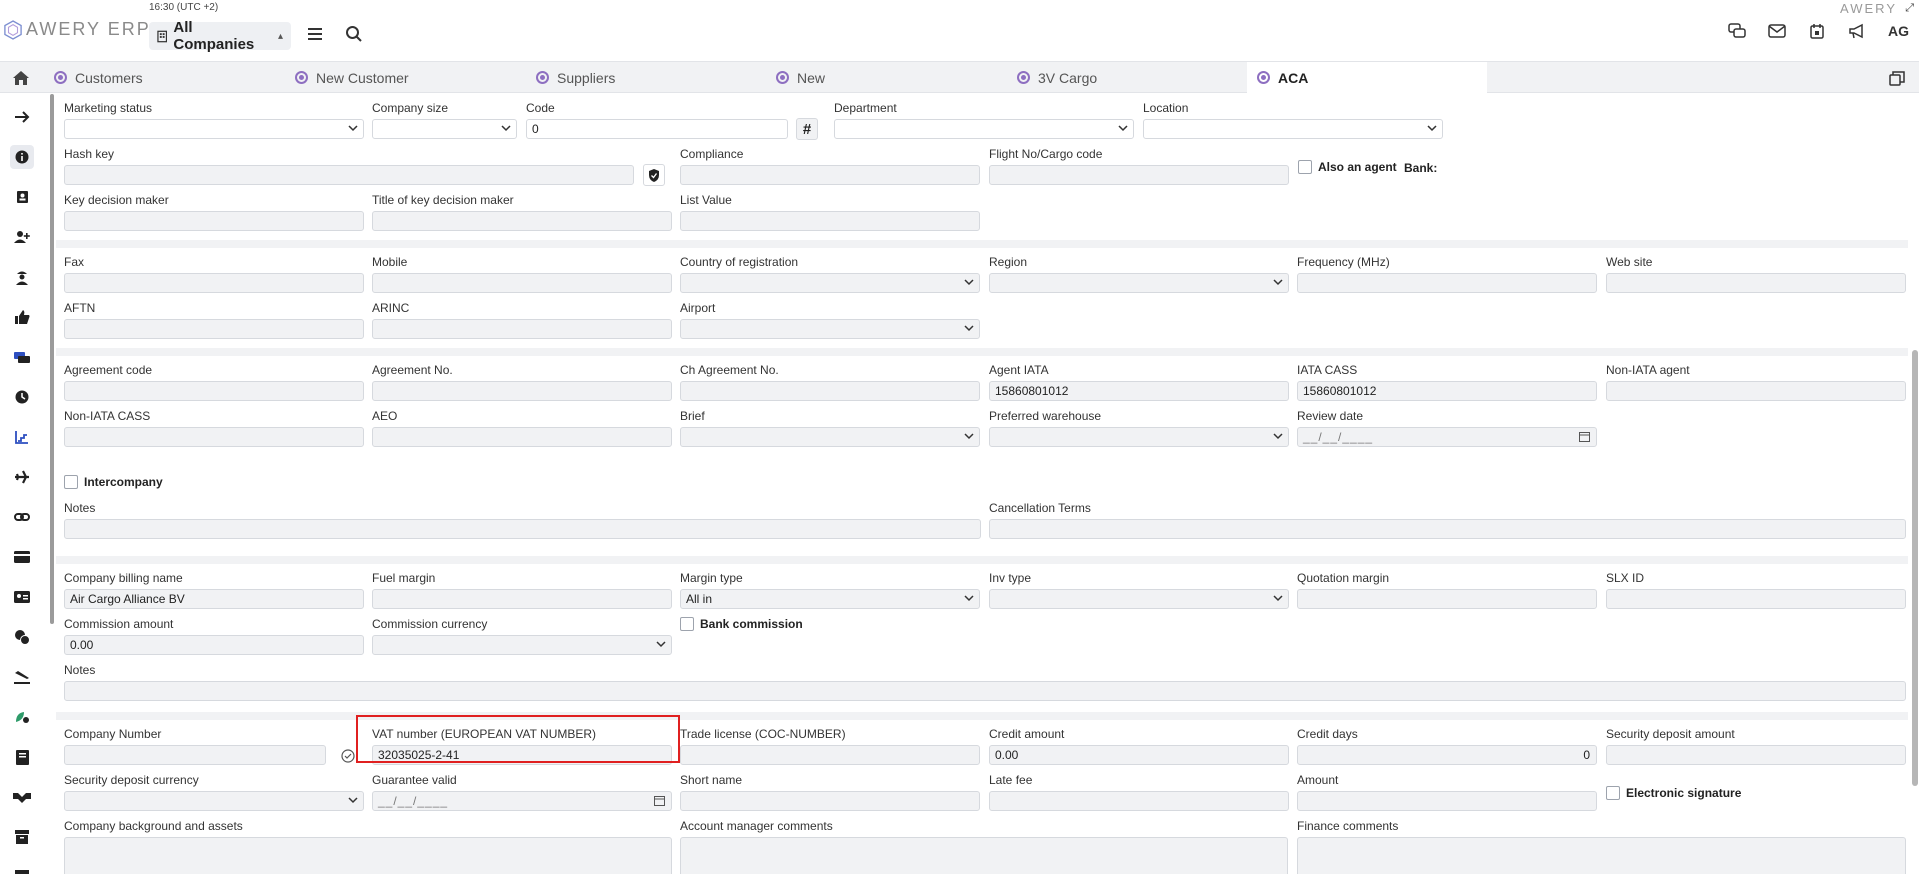 This screenshot has width=1919, height=874. Describe the element at coordinates (522, 801) in the screenshot. I see `guarantee-valid-input: __/__/____` at that location.